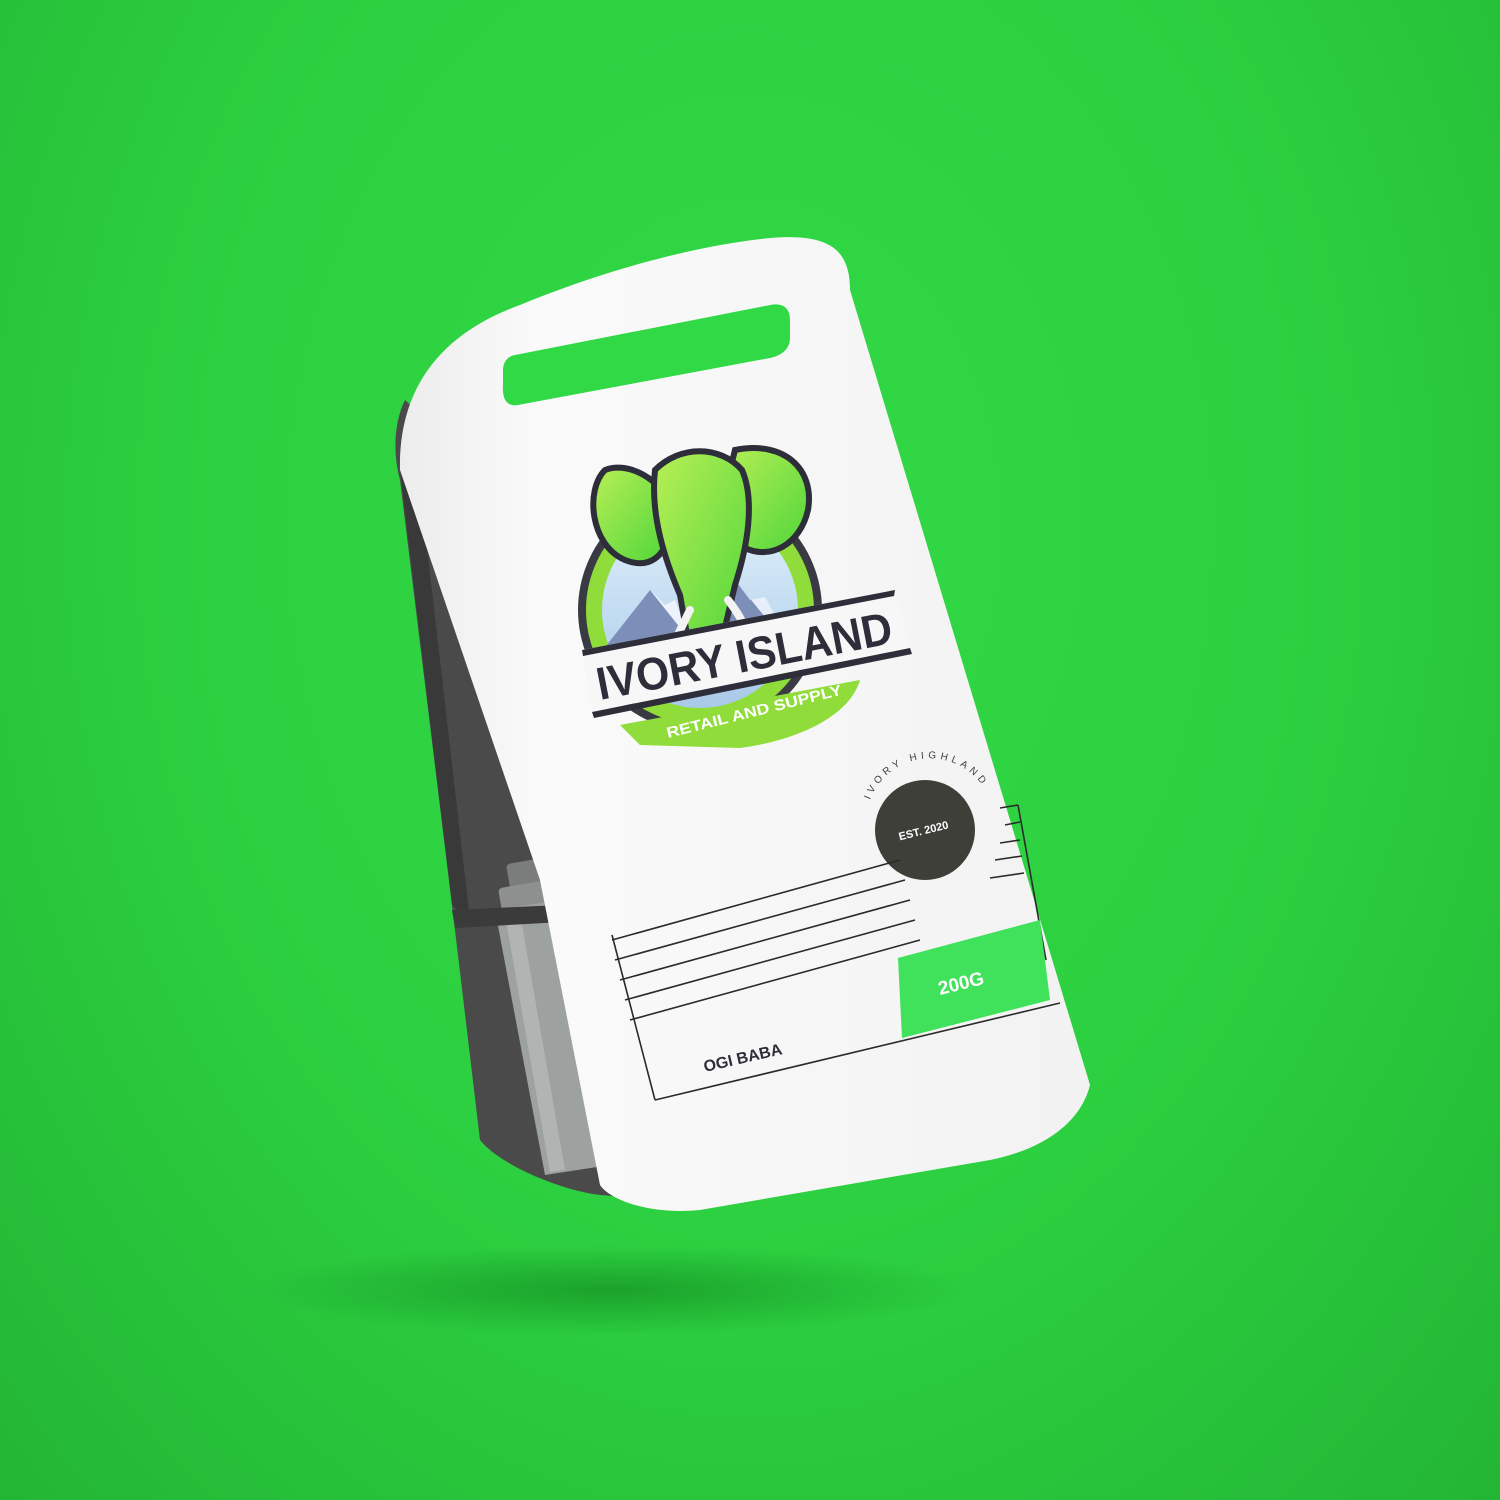  Describe the element at coordinates (610, 1290) in the screenshot. I see `floor-shadow` at that location.